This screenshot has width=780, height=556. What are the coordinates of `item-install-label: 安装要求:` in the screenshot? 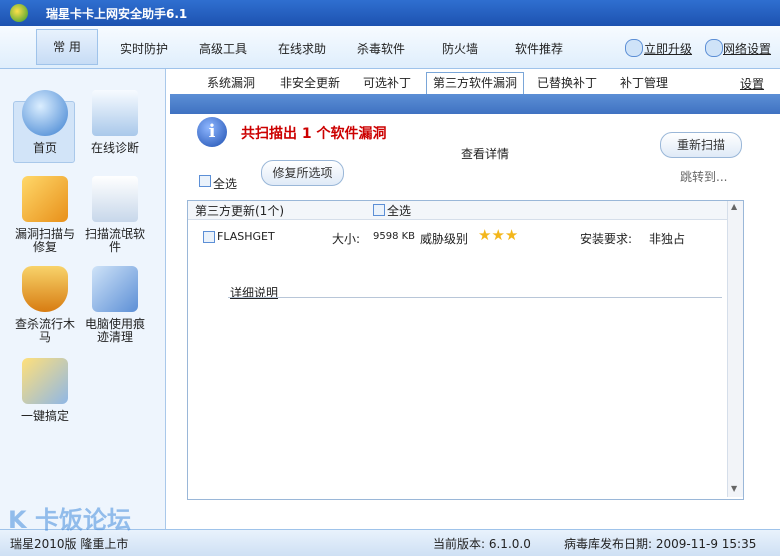 It's located at (606, 239).